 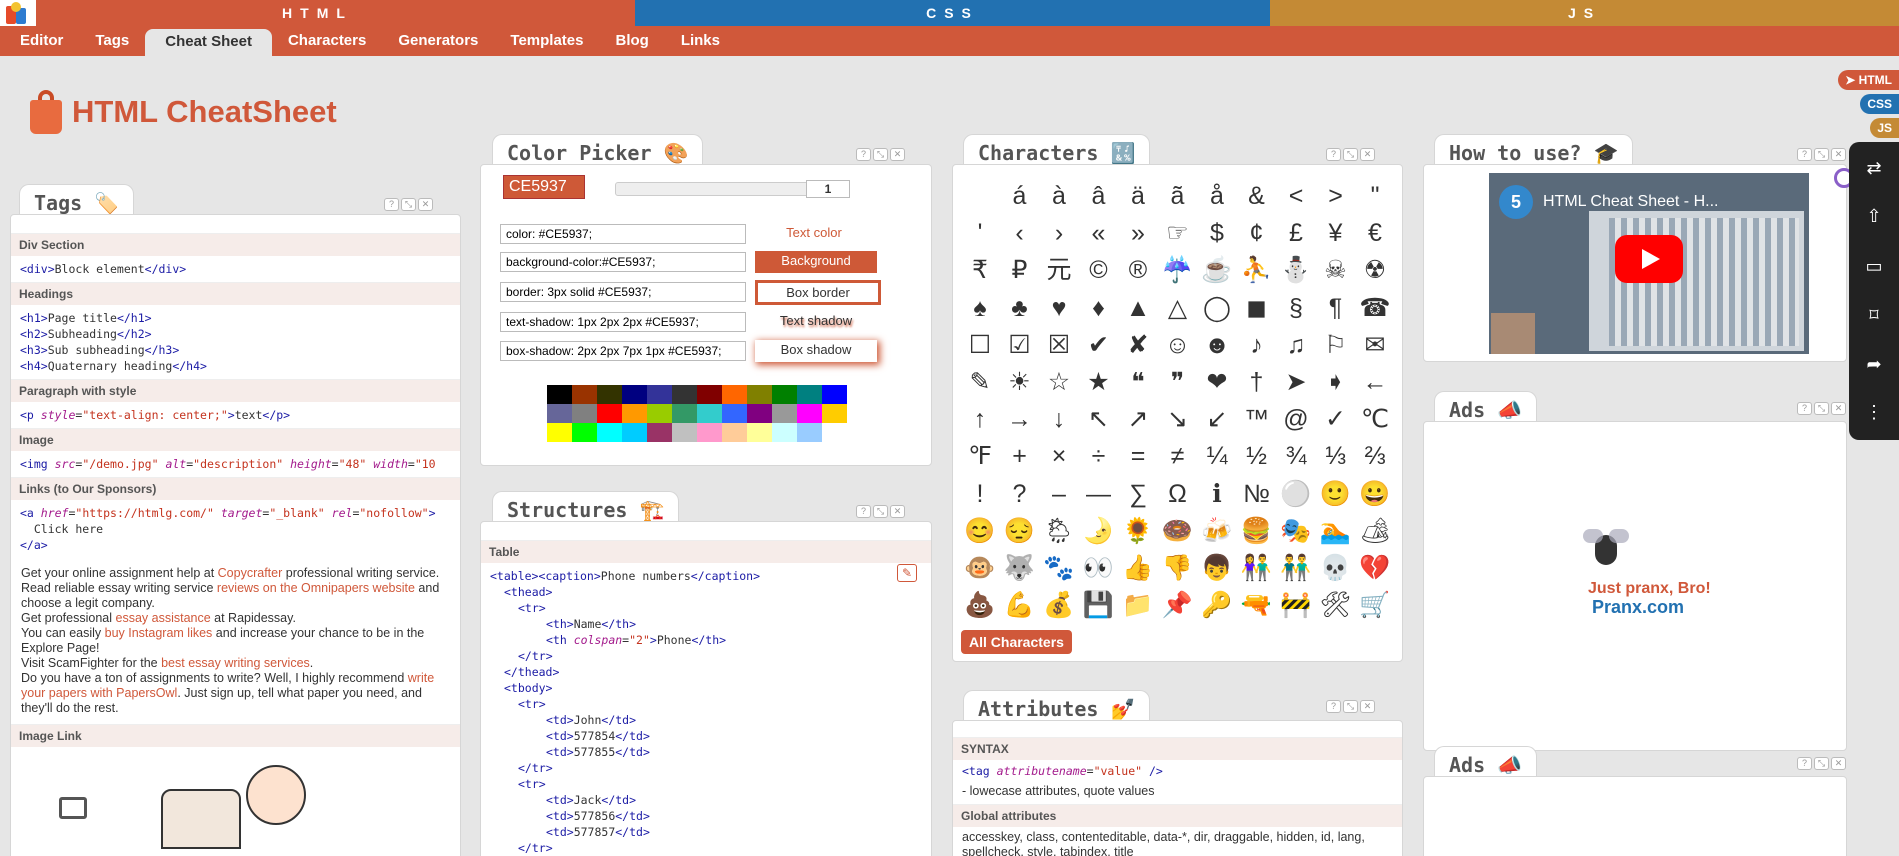 What do you see at coordinates (1178, 456) in the screenshot?
I see `character-cell: ≠` at bounding box center [1178, 456].